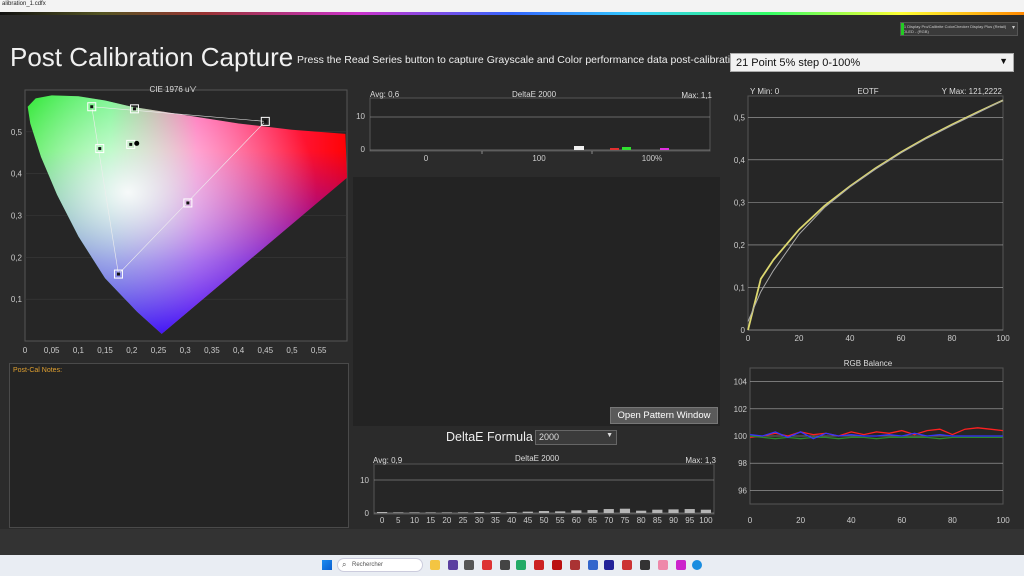 This screenshot has height=576, width=1024. Describe the element at coordinates (382, 520) in the screenshot. I see `delta-bot-xtick: 0` at that location.